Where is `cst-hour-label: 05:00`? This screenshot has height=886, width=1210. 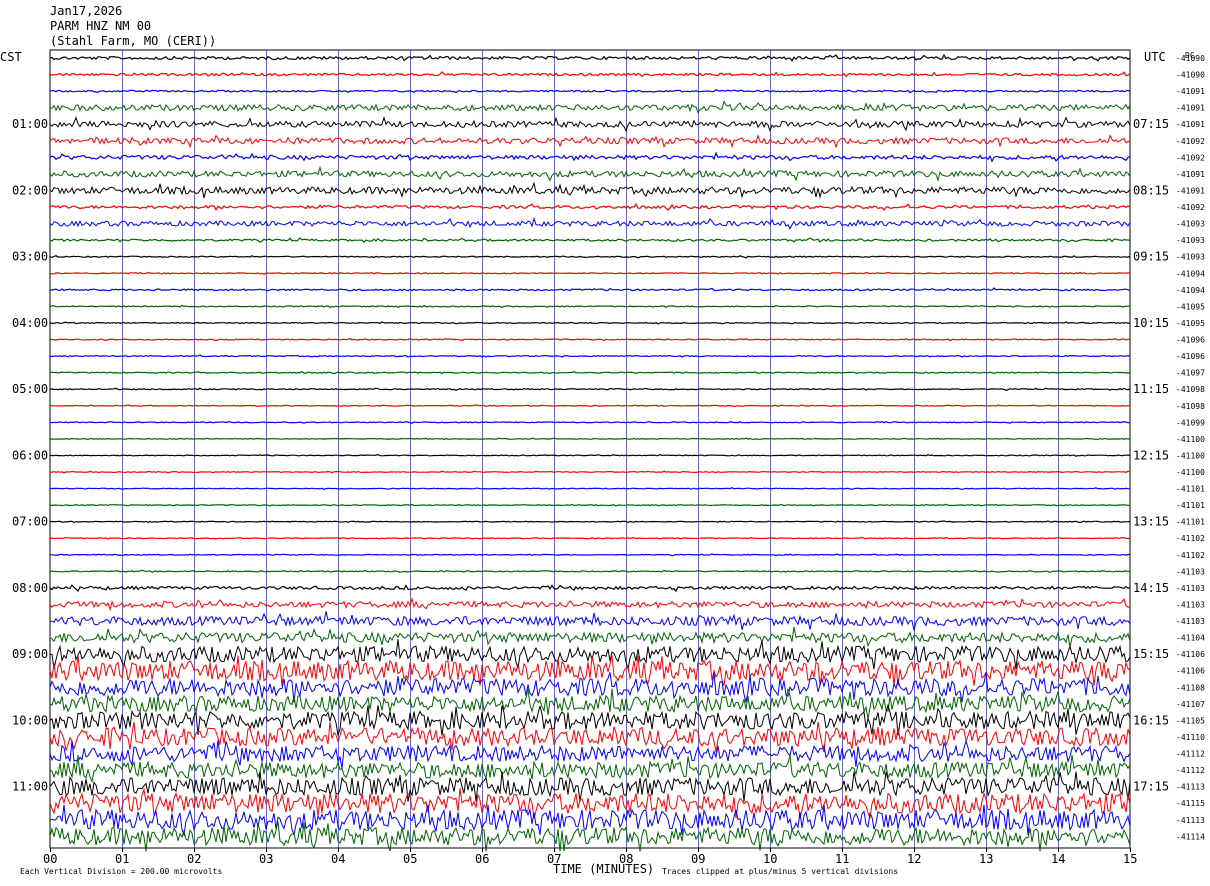 cst-hour-label: 05:00 is located at coordinates (30, 389).